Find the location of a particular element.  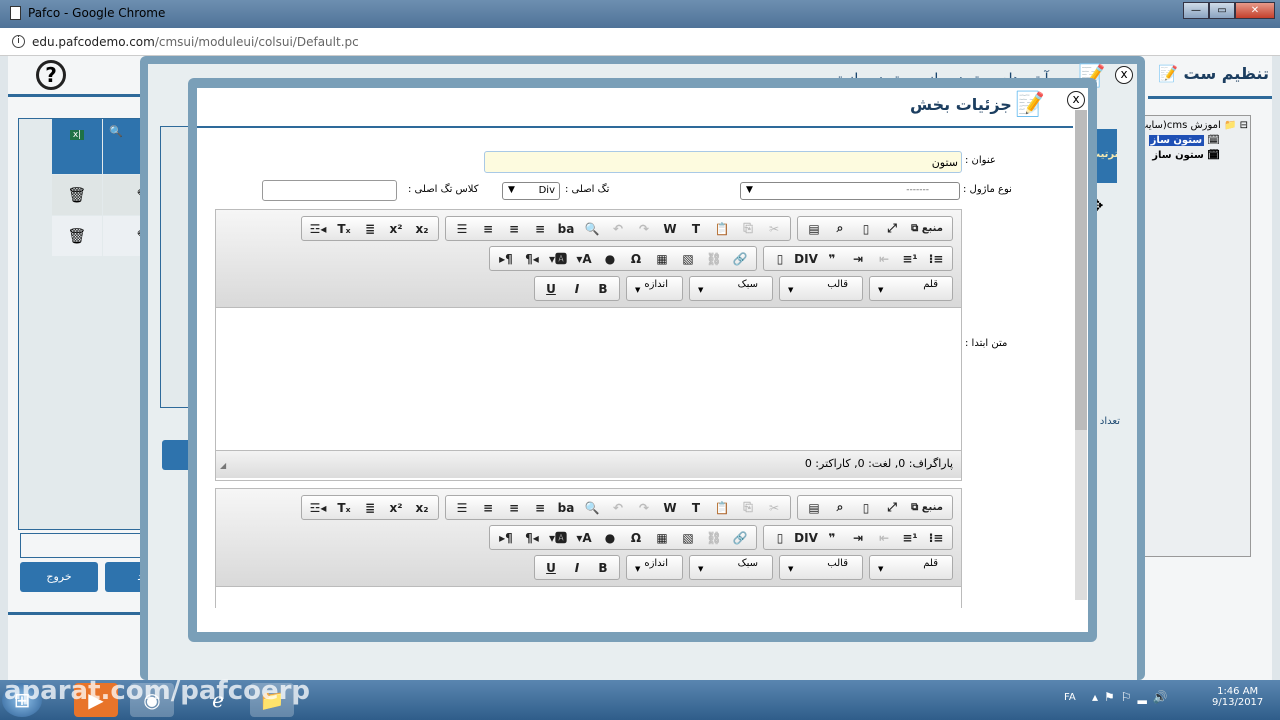

new-page-icon: ▤ is located at coordinates (814, 508).